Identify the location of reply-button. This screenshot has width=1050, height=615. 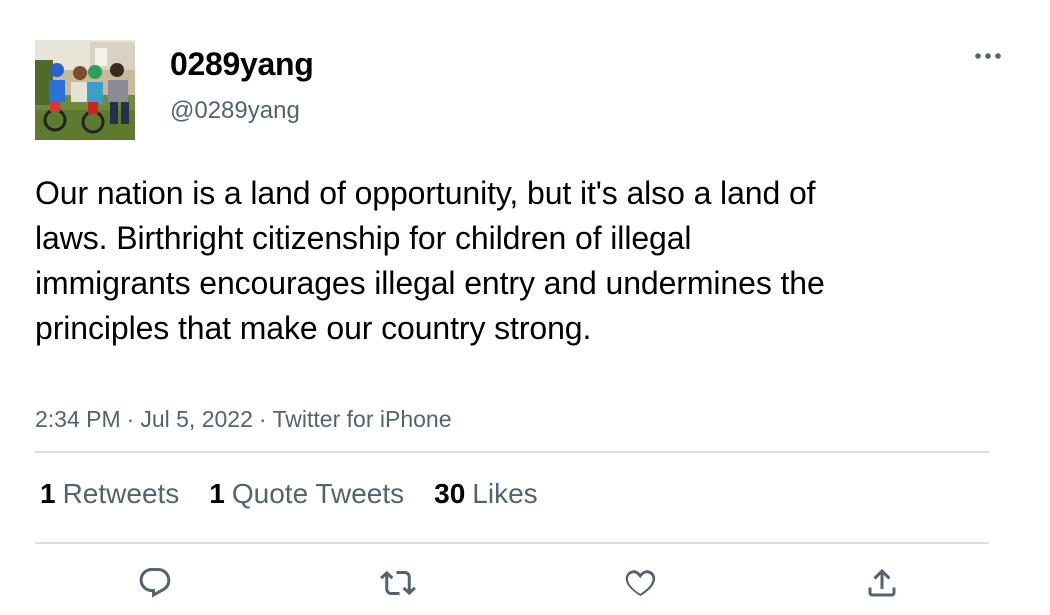
(155, 583).